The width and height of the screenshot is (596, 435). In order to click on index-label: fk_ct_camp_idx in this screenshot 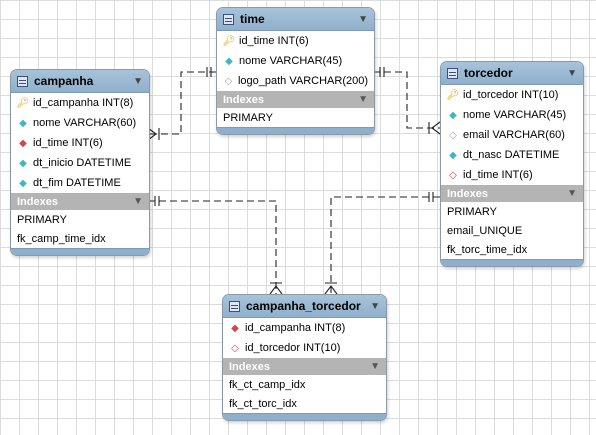, I will do `click(267, 384)`.